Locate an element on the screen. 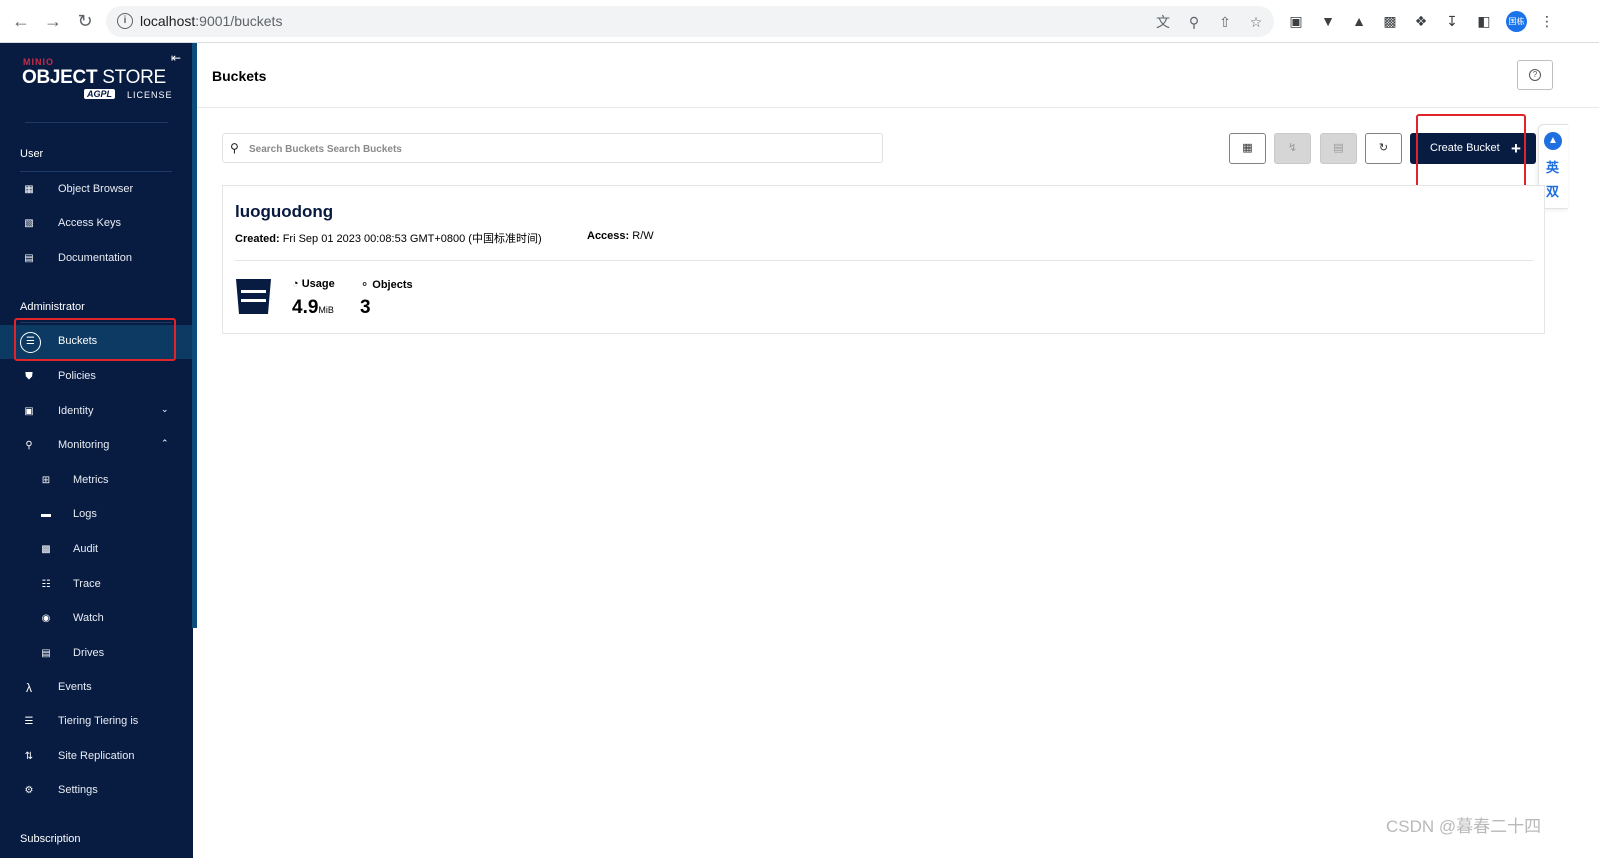 The width and height of the screenshot is (1599, 858). logo-title-thin: STORE is located at coordinates (134, 77).